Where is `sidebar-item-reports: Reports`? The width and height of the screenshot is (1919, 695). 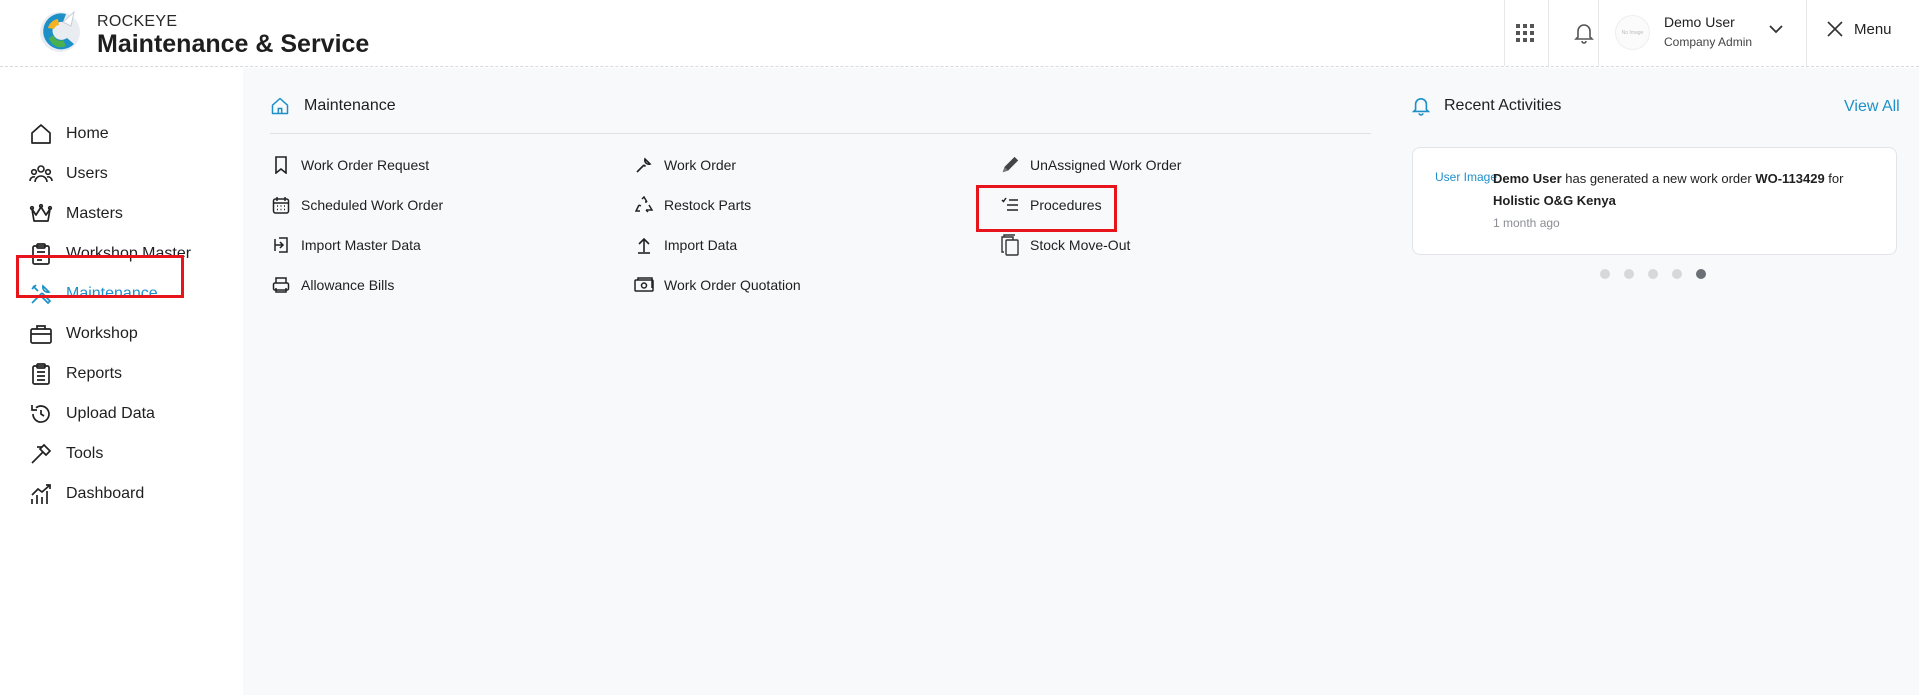
sidebar-item-reports: Reports is located at coordinates (75, 374).